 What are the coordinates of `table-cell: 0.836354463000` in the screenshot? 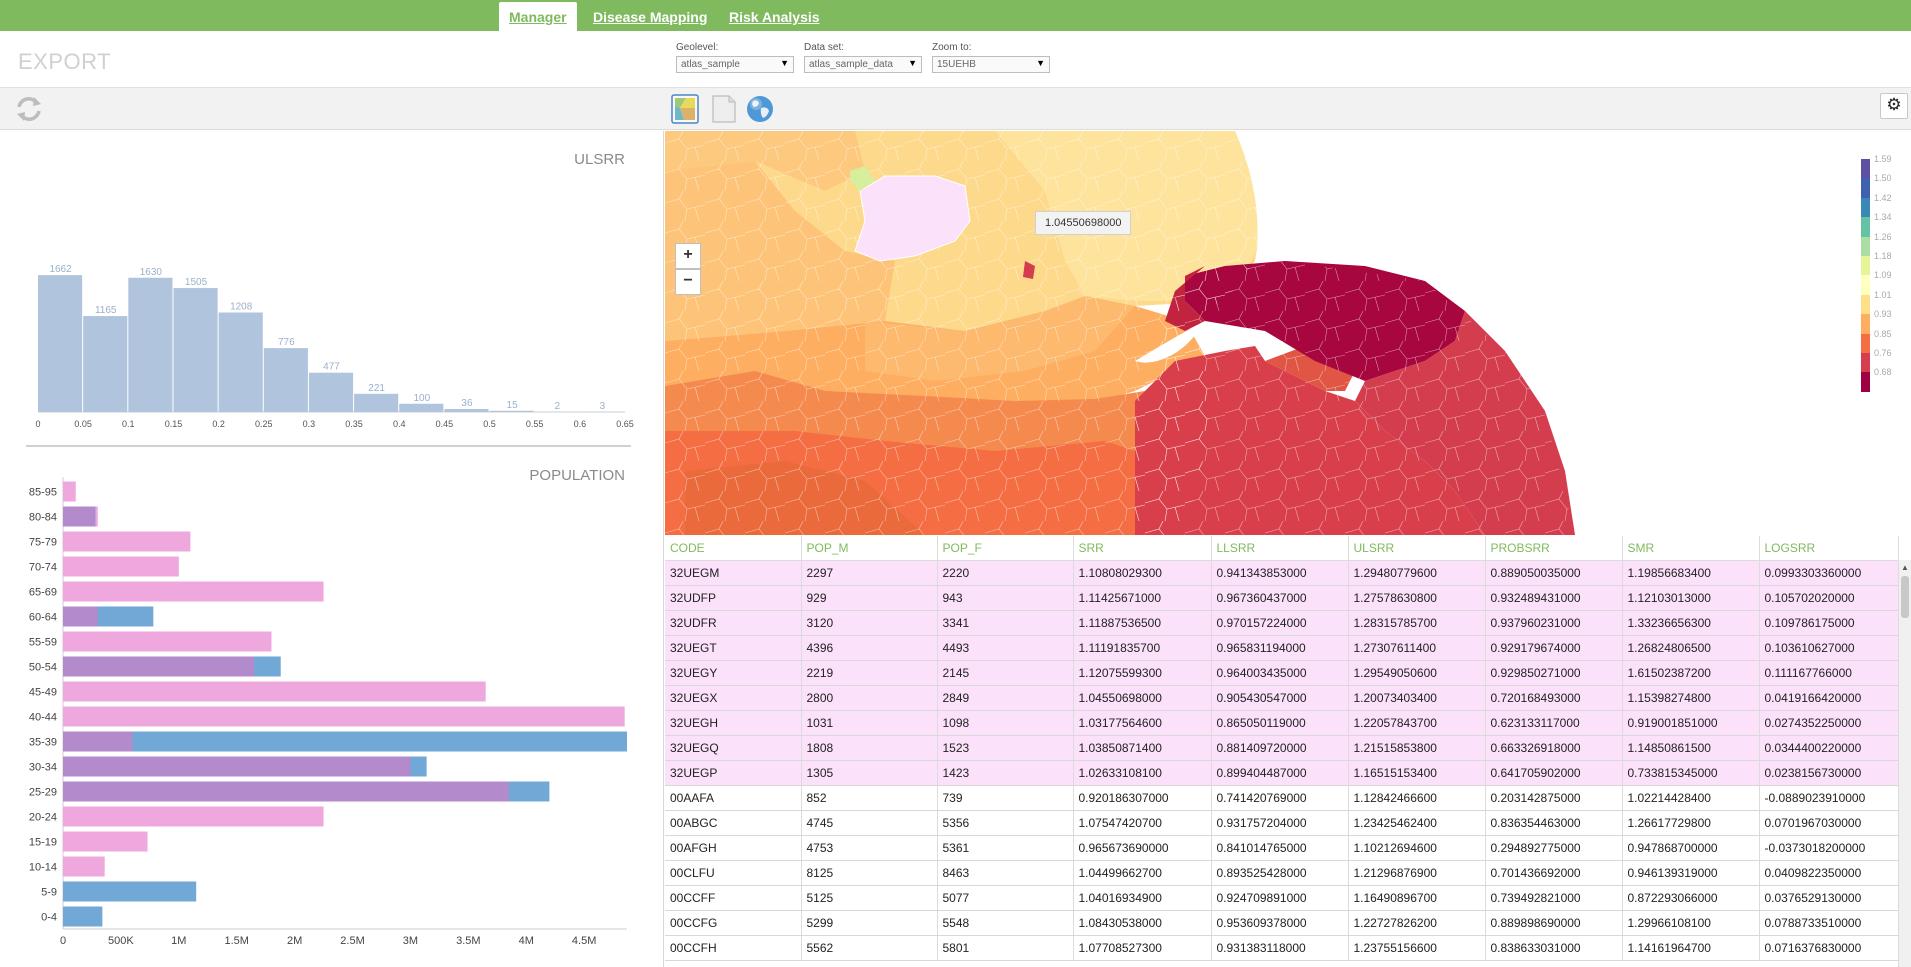 It's located at (1554, 823).